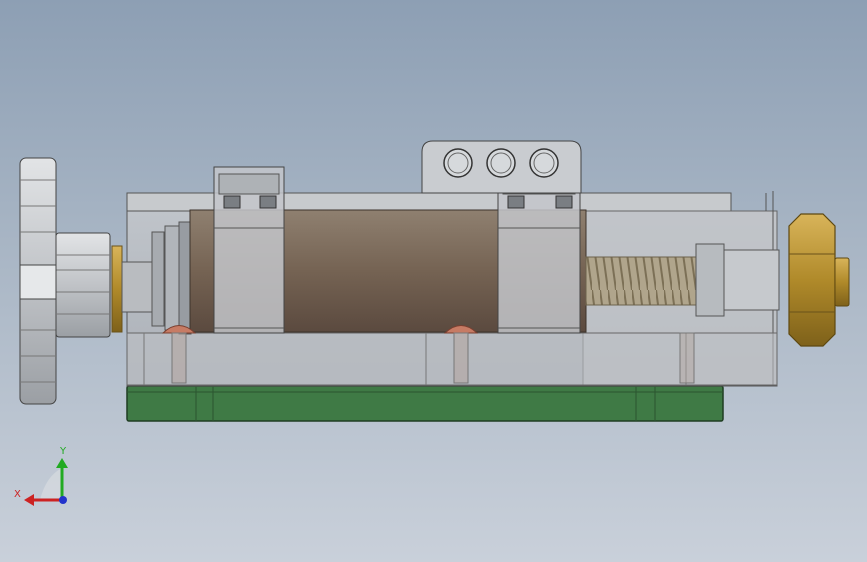  I want to click on y-axis-label: Y, so click(63, 451).